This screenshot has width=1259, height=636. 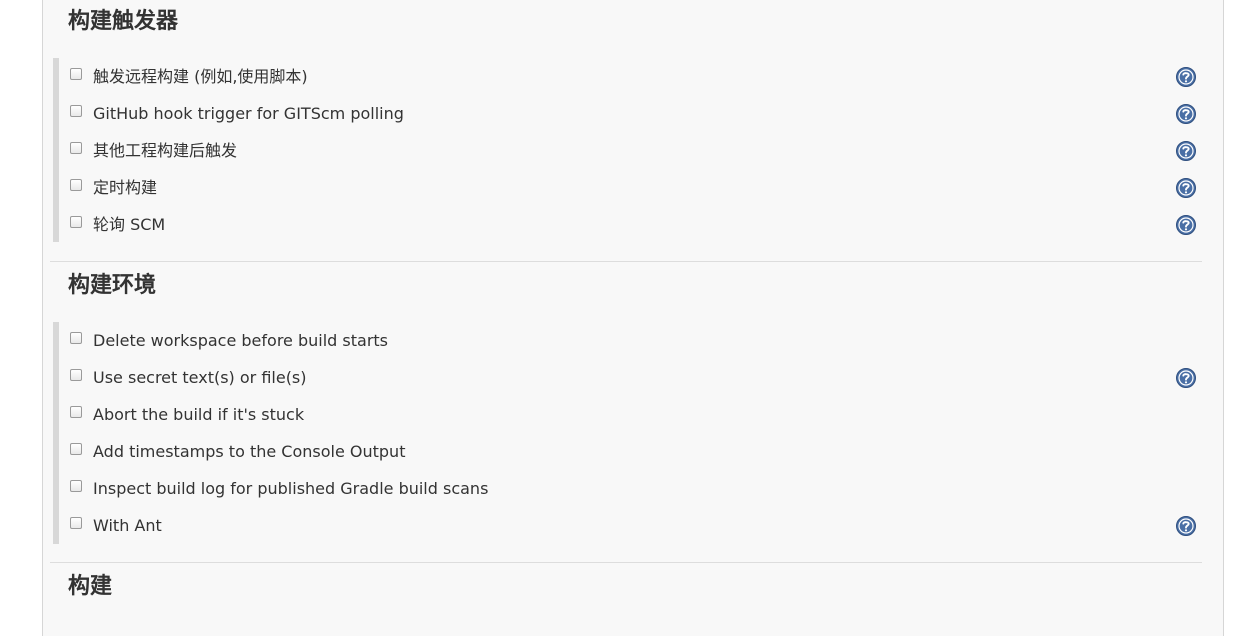 What do you see at coordinates (76, 148) in the screenshot?
I see `trigger-after-other-projects-checkbox` at bounding box center [76, 148].